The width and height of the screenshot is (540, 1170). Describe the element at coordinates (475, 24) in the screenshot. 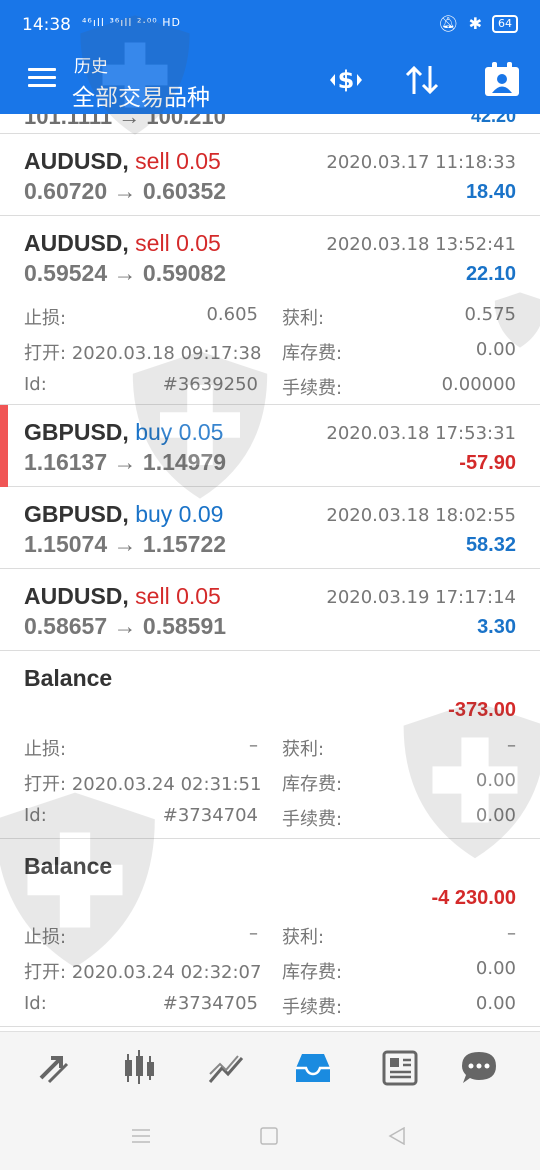

I see `bluetooth-icon: ✱` at that location.